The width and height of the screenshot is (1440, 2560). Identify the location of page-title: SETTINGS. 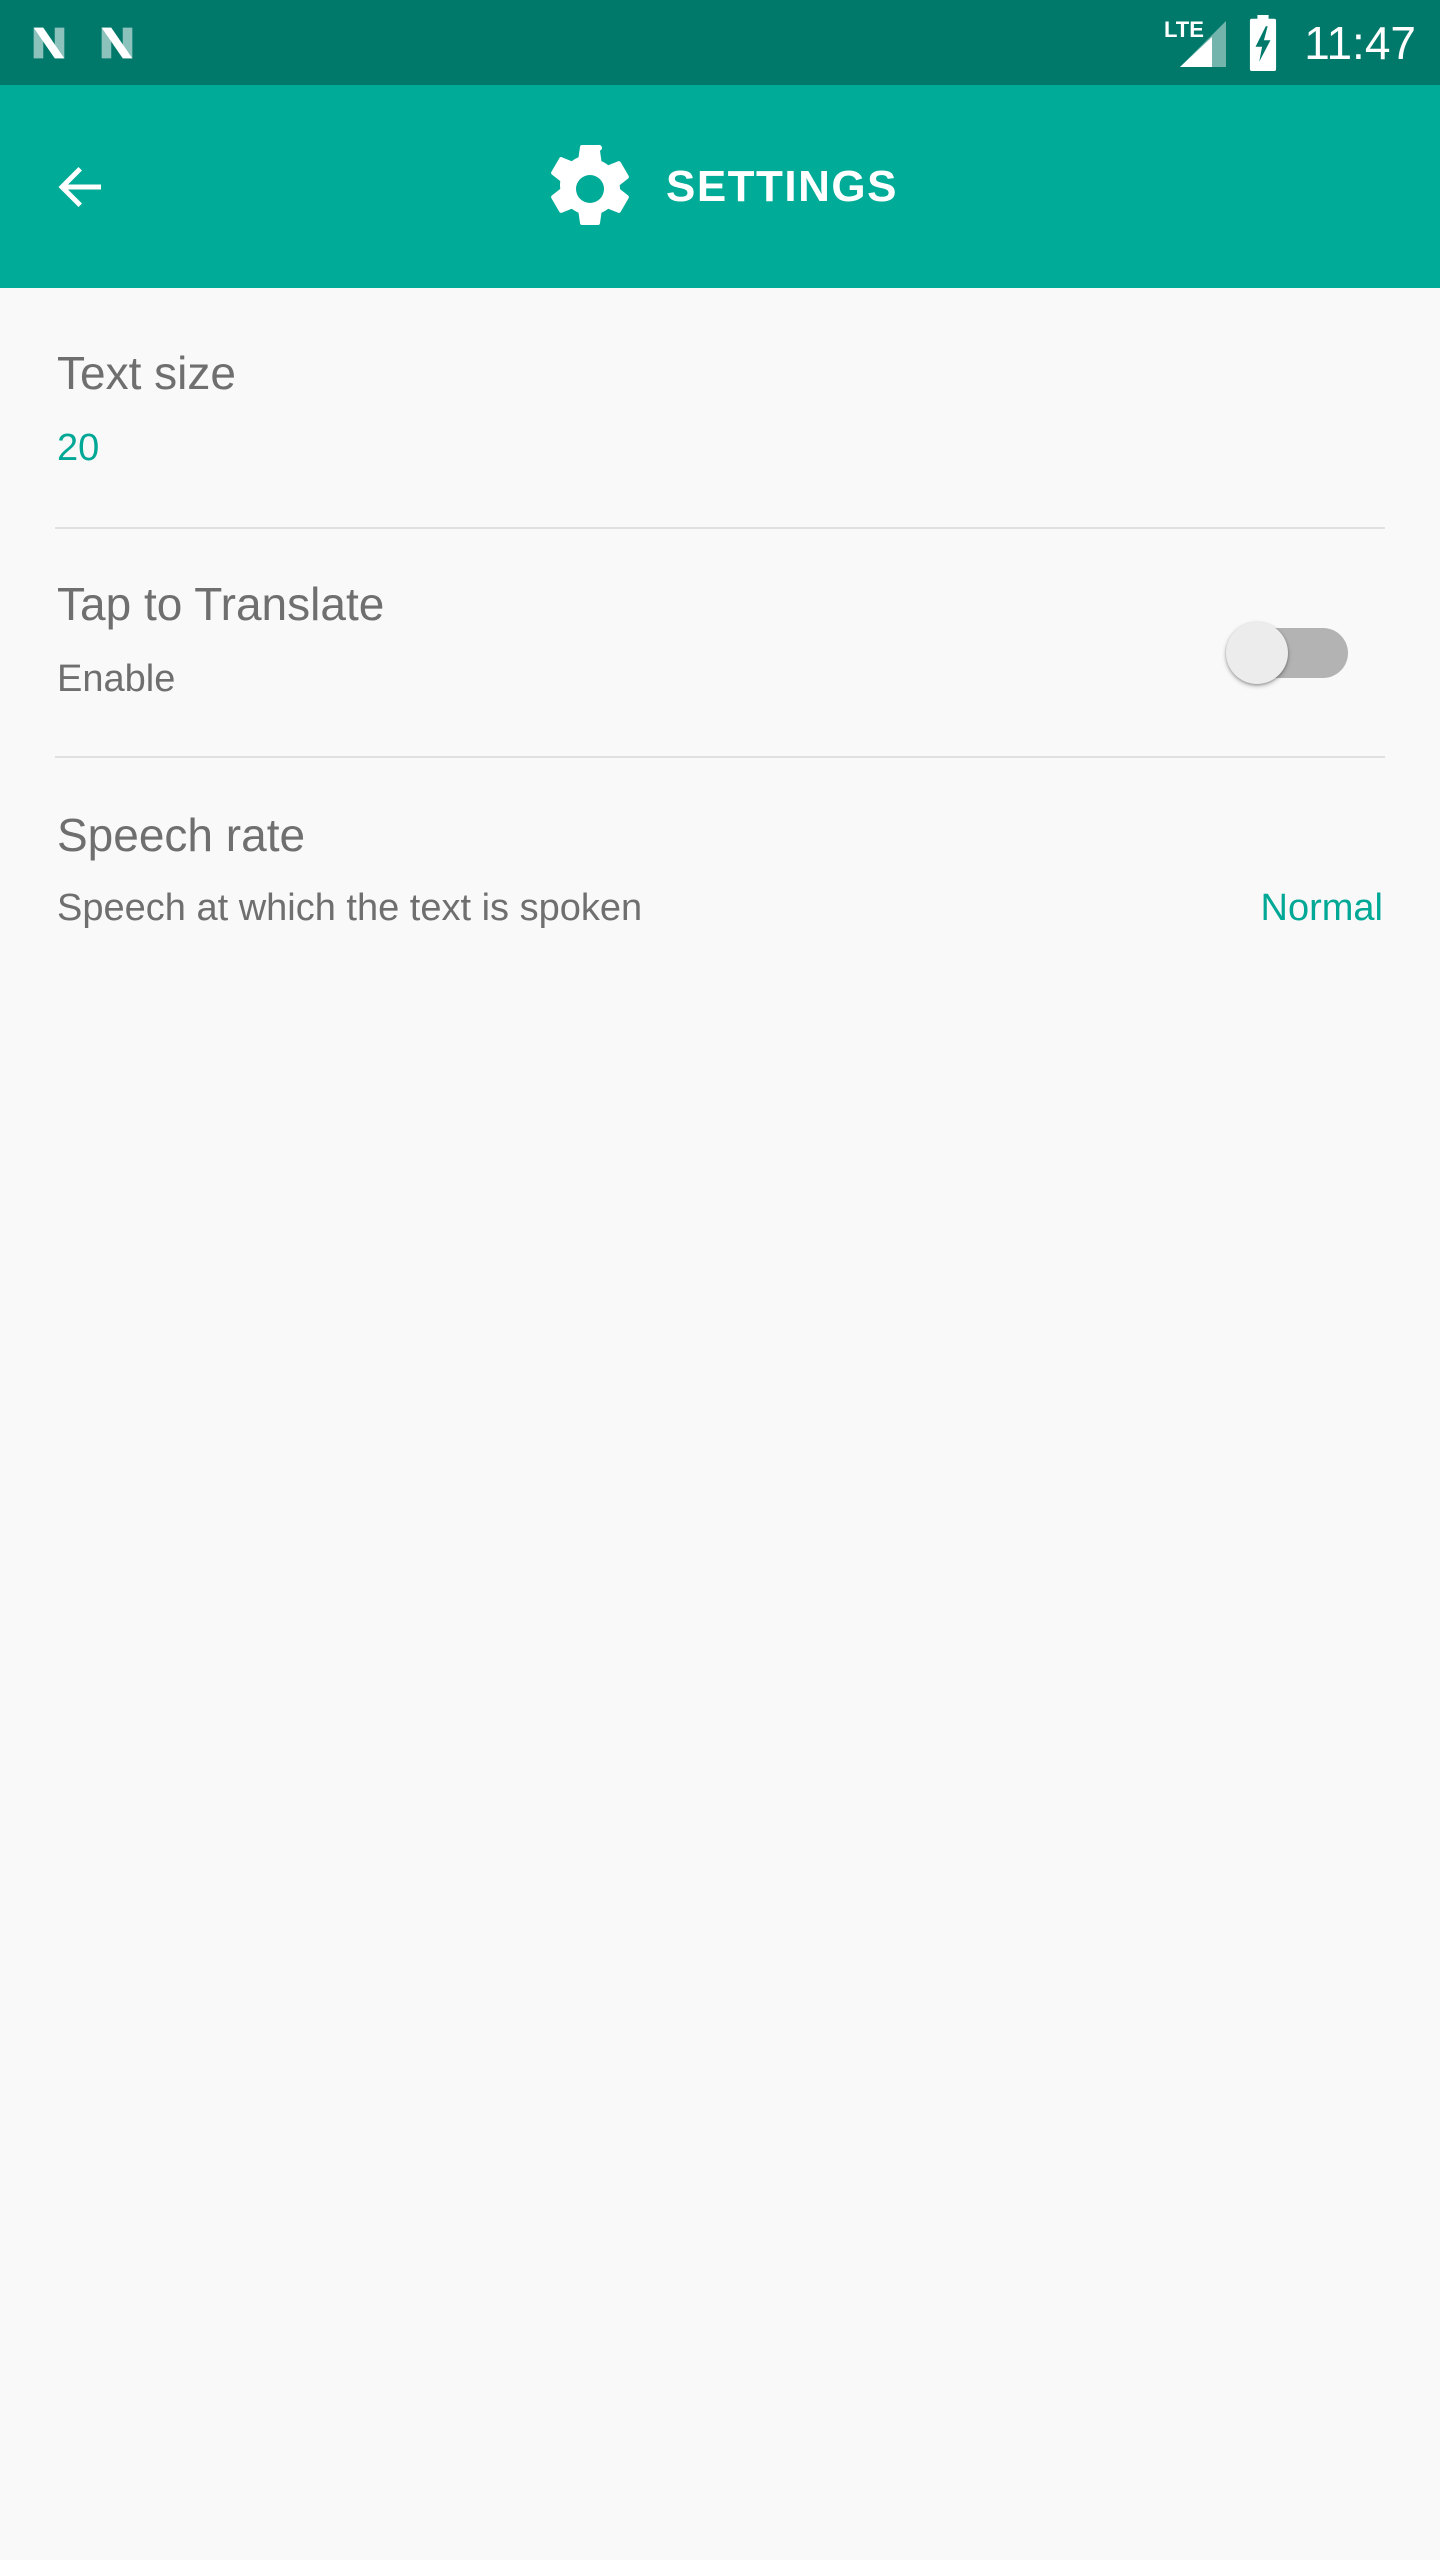
(782, 186).